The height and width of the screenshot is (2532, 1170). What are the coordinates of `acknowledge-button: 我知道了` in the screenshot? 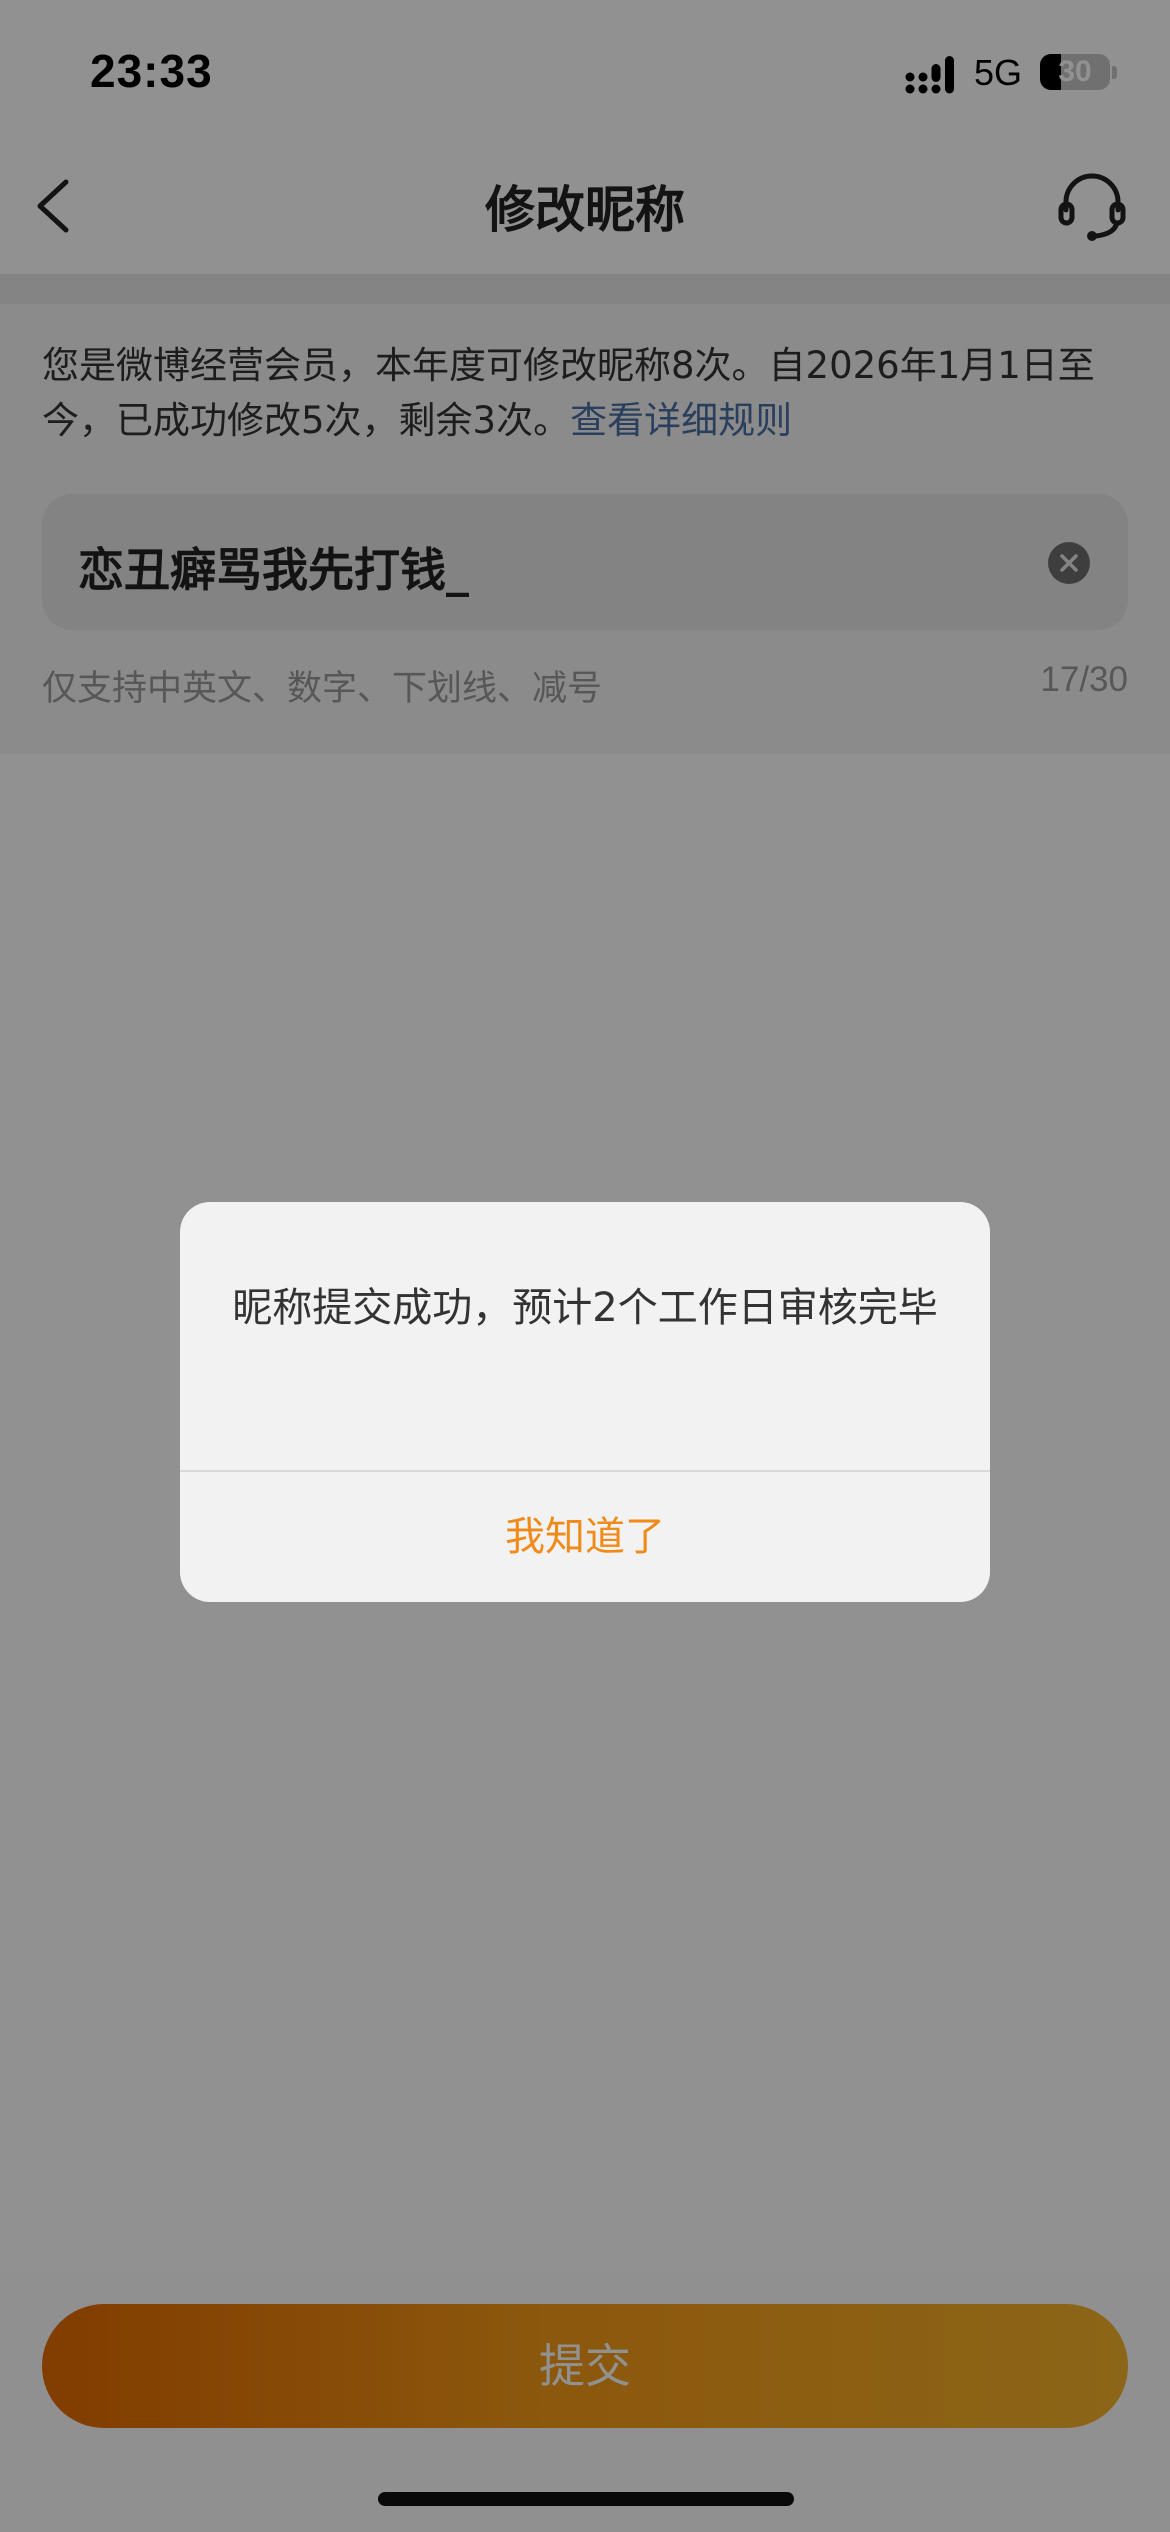 It's located at (585, 1537).